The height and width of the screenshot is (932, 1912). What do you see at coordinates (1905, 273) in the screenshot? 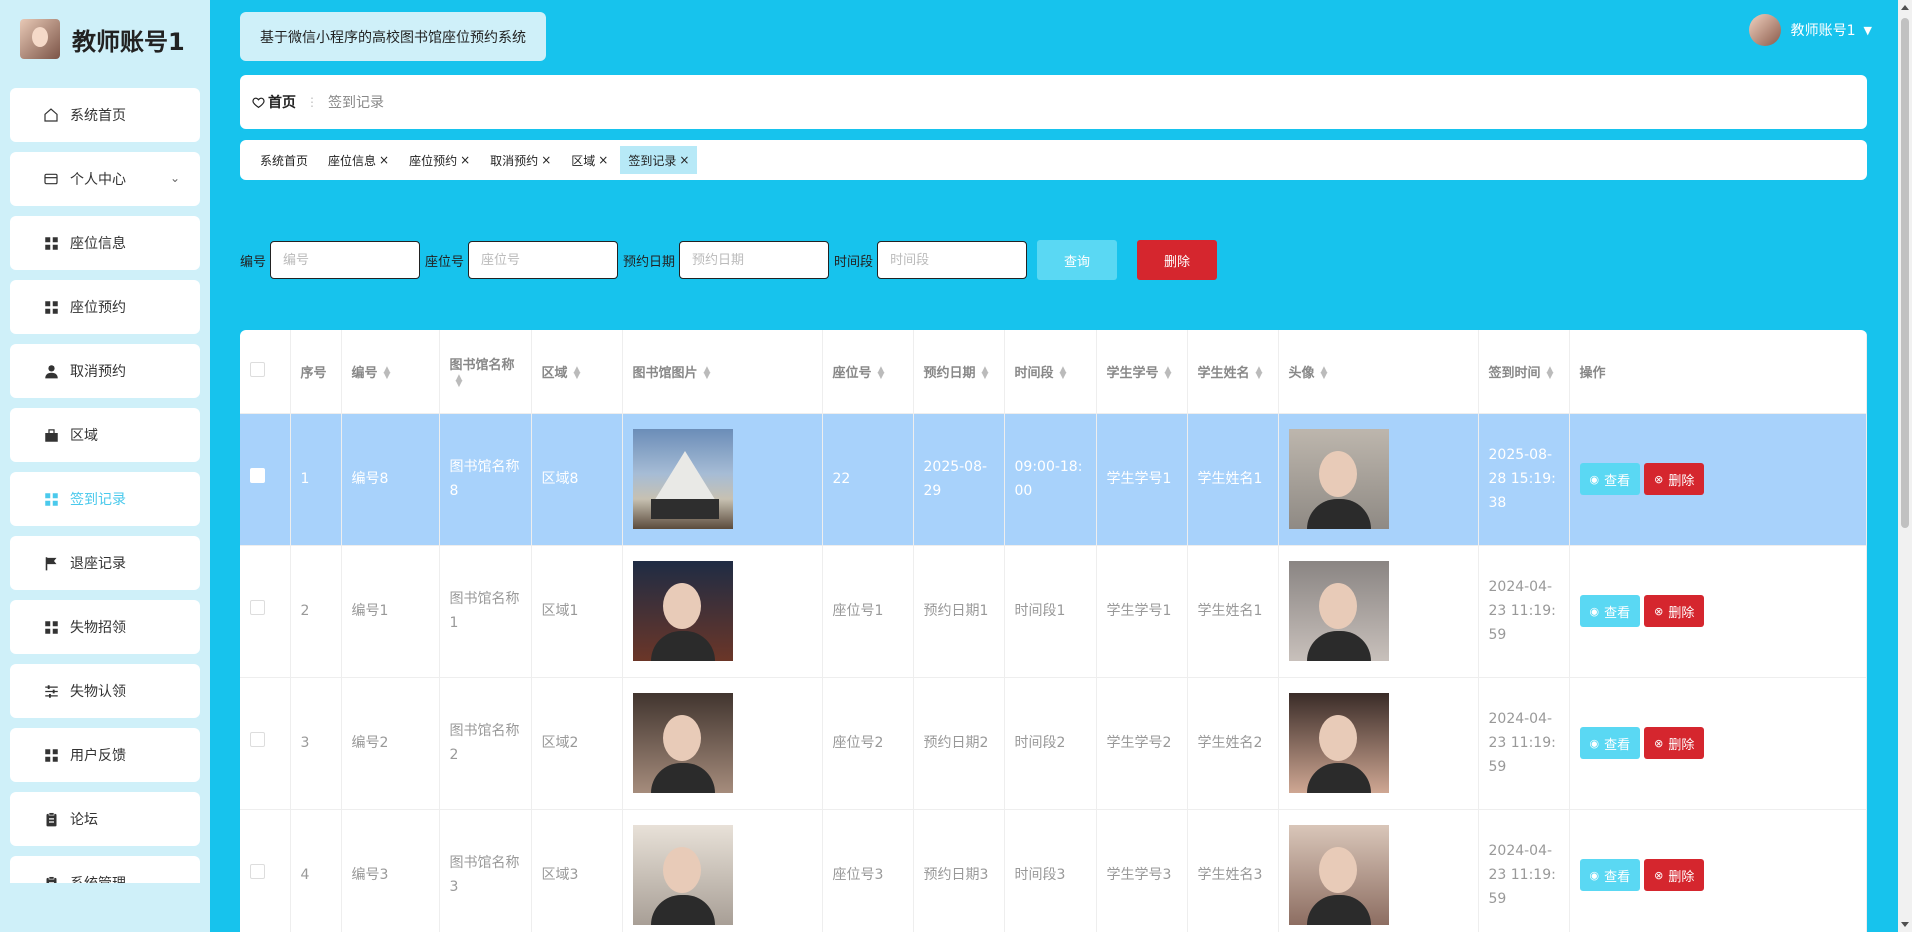
I see `scrollbar-thumb` at bounding box center [1905, 273].